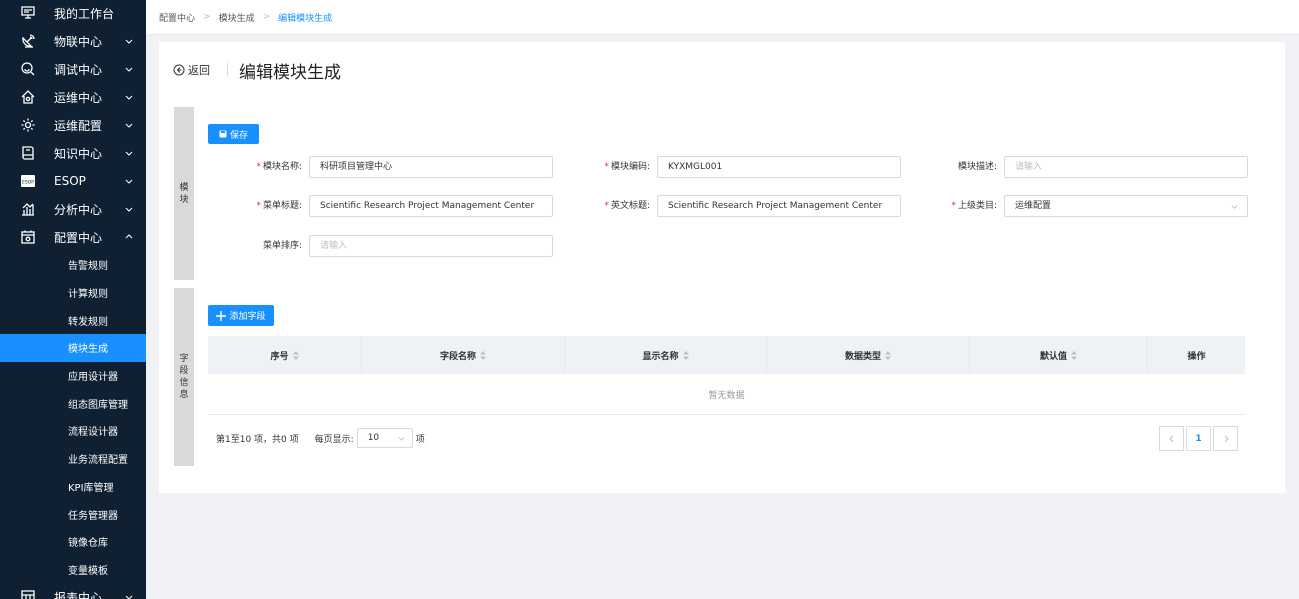  I want to click on save-icon, so click(223, 134).